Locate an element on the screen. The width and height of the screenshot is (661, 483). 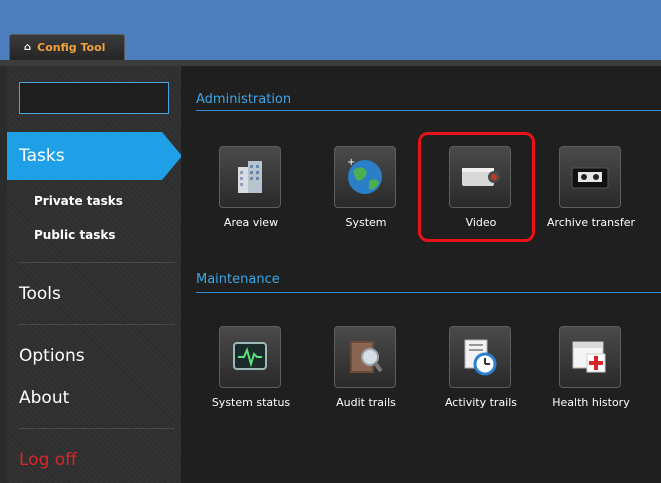
home-icon: ⌂ is located at coordinates (28, 47).